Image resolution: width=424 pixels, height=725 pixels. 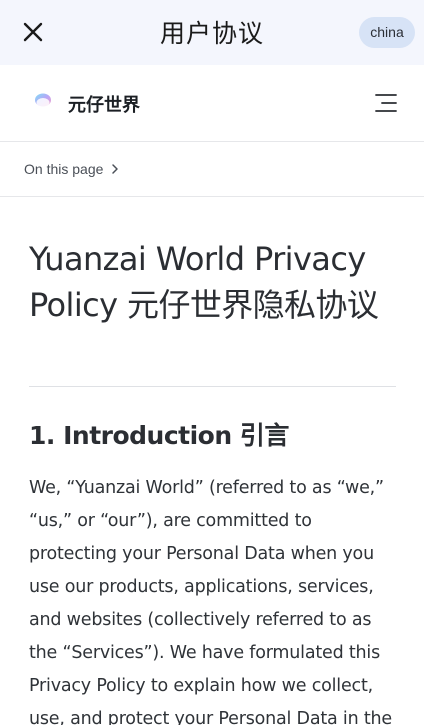 I want to click on article-header: Yuanzai World Privacy Policy 元仔世界隐私协议, so click(x=214, y=282).